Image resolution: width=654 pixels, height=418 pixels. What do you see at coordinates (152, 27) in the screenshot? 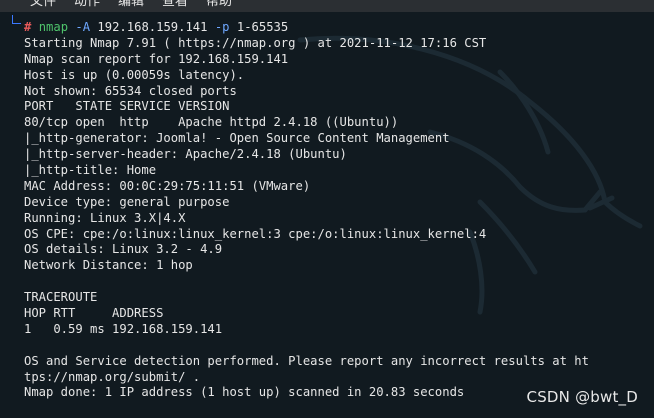
I see `target-ip: 192.168.159.141` at bounding box center [152, 27].